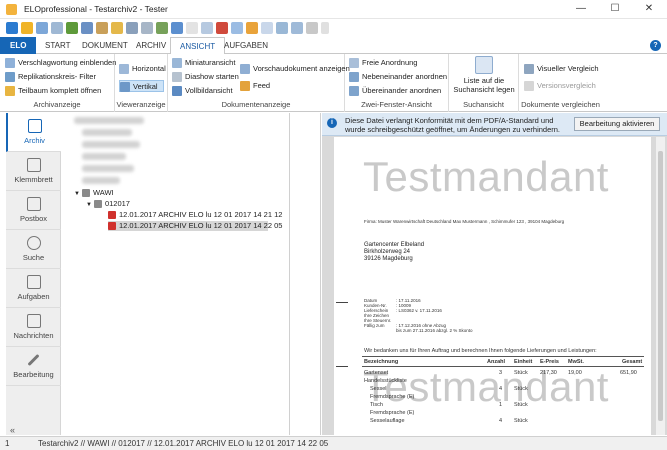 Image resolution: width=667 pixels, height=450 pixels. What do you see at coordinates (325, 28) in the screenshot?
I see `customize-chevron-icon` at bounding box center [325, 28].